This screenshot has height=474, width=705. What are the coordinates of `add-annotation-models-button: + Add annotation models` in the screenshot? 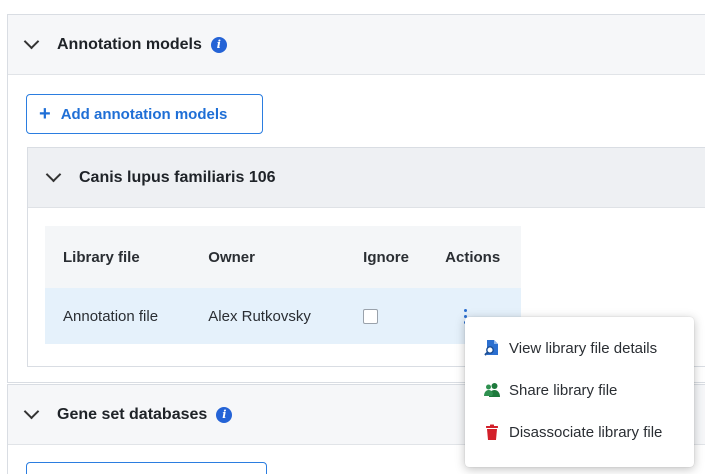 It's located at (144, 114).